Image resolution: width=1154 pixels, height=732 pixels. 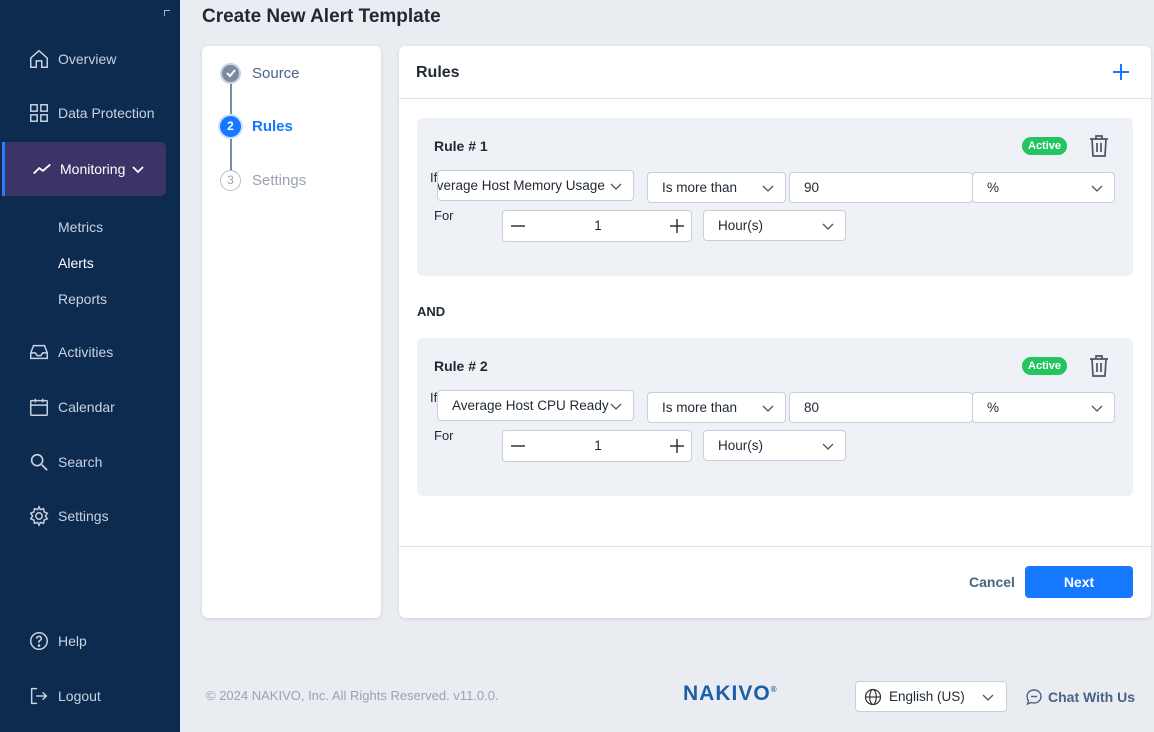 I want to click on sidebar-item-settings: Settings, so click(x=90, y=516).